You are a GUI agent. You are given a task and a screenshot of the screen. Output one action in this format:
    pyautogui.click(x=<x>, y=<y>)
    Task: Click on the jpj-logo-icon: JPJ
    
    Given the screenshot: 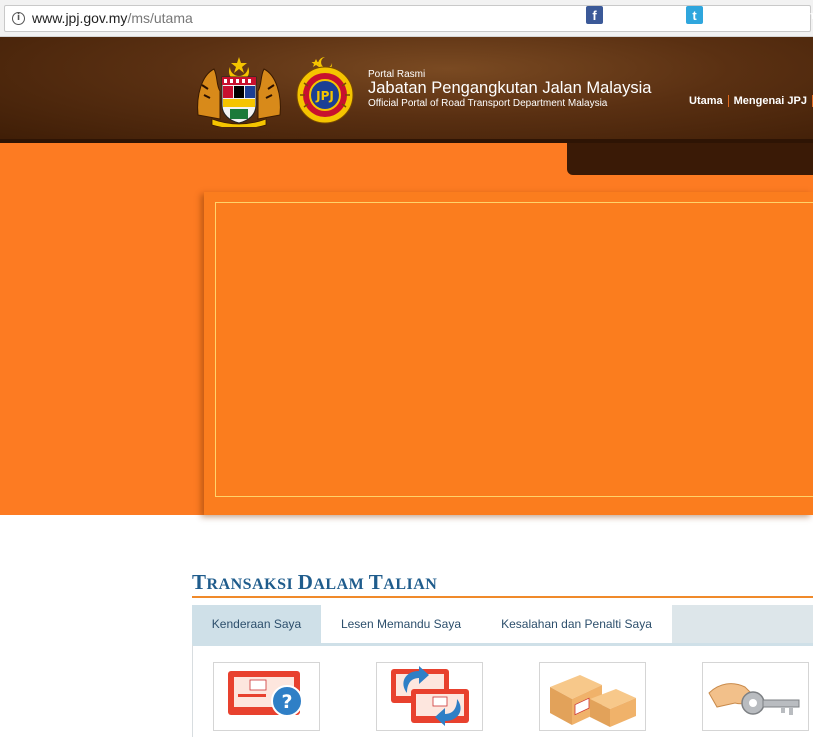 What is the action you would take?
    pyautogui.click(x=325, y=90)
    